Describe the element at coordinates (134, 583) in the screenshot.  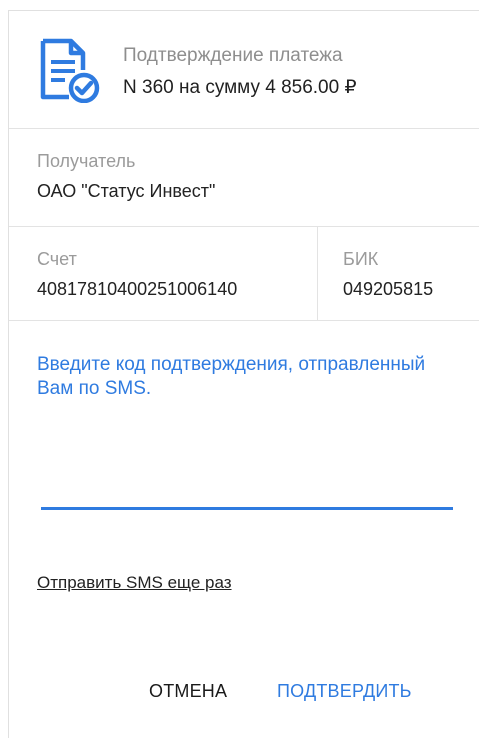
I see `resend-sms-link: Отправить SMS еще раз` at that location.